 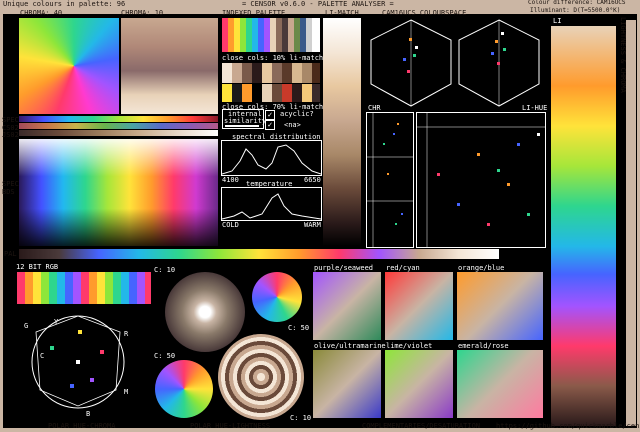 I want to click on cam16ucs-label: CAM16UCS COLOURSPACE, so click(x=424, y=13).